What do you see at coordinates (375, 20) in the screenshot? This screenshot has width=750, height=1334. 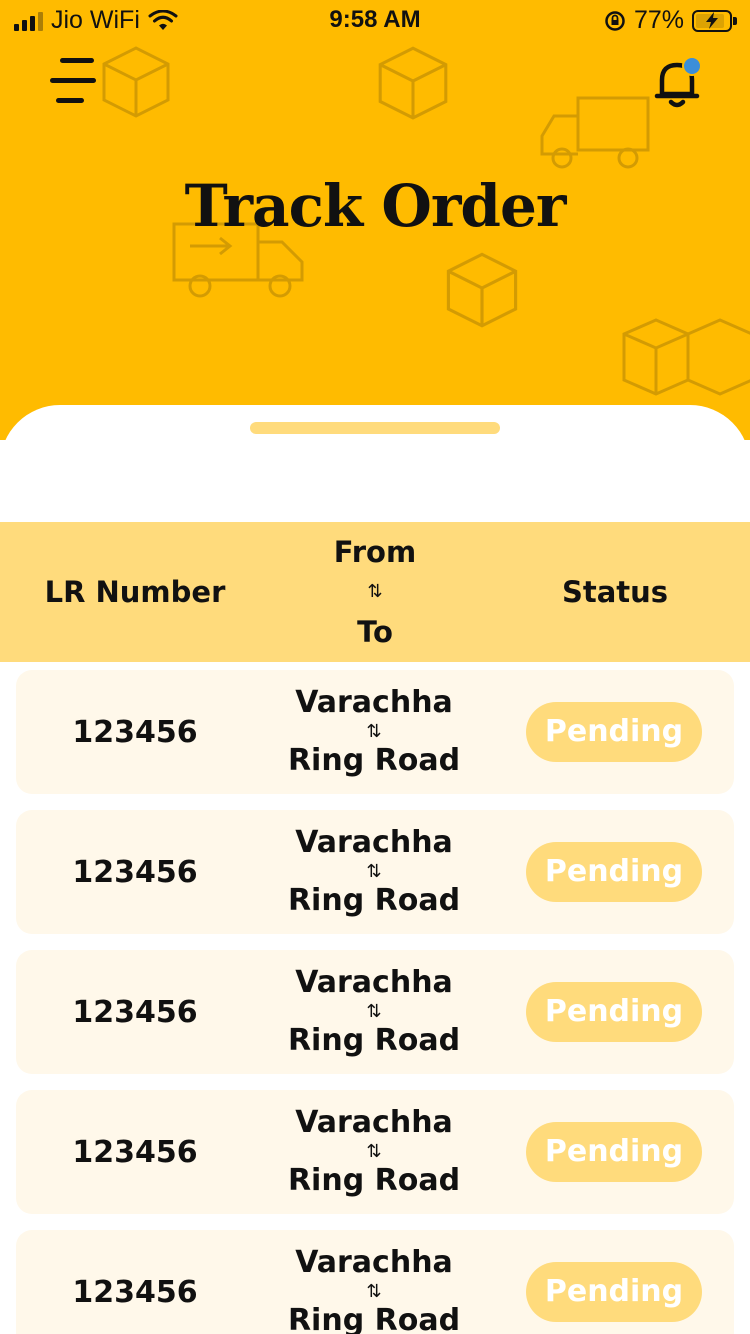 I see `status-bar: Jio WiFi 9:58 AM 77%` at bounding box center [375, 20].